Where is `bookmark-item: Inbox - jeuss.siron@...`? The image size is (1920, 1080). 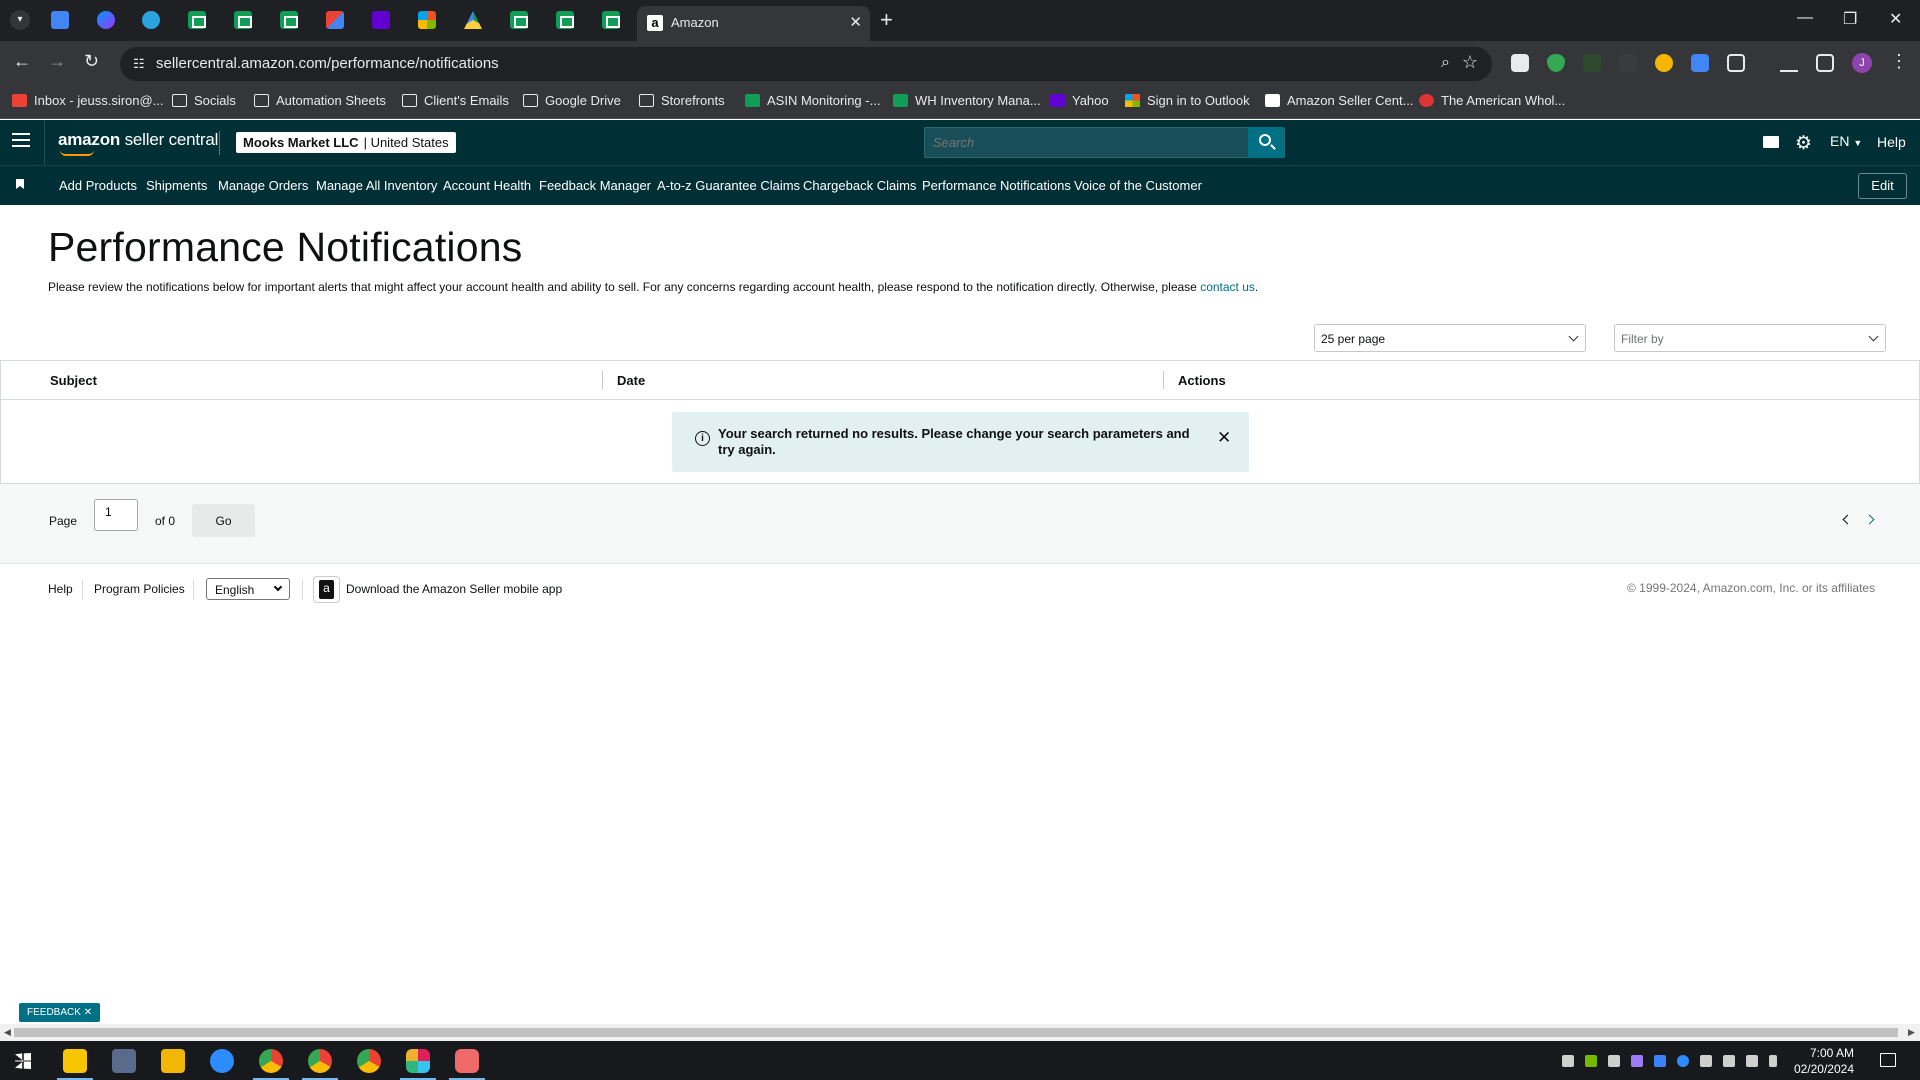
bookmark-item: Inbox - jeuss.siron@... is located at coordinates (88, 100).